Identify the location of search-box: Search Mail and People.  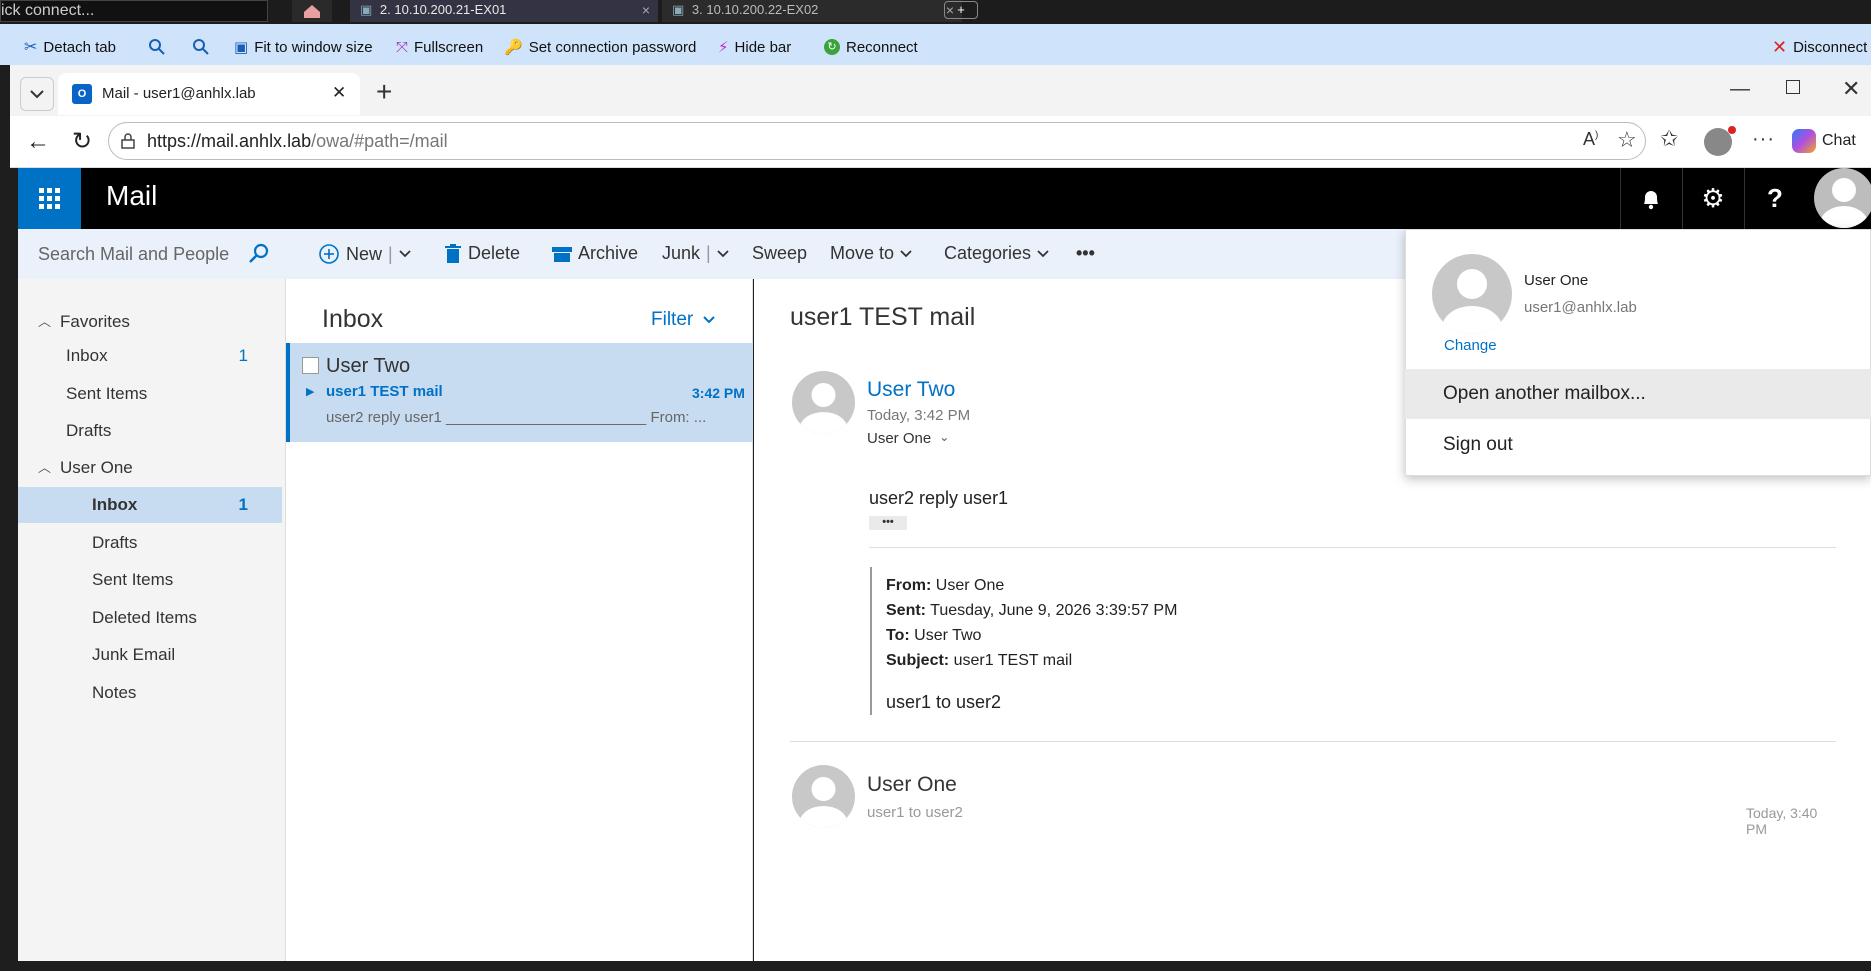
(152, 254).